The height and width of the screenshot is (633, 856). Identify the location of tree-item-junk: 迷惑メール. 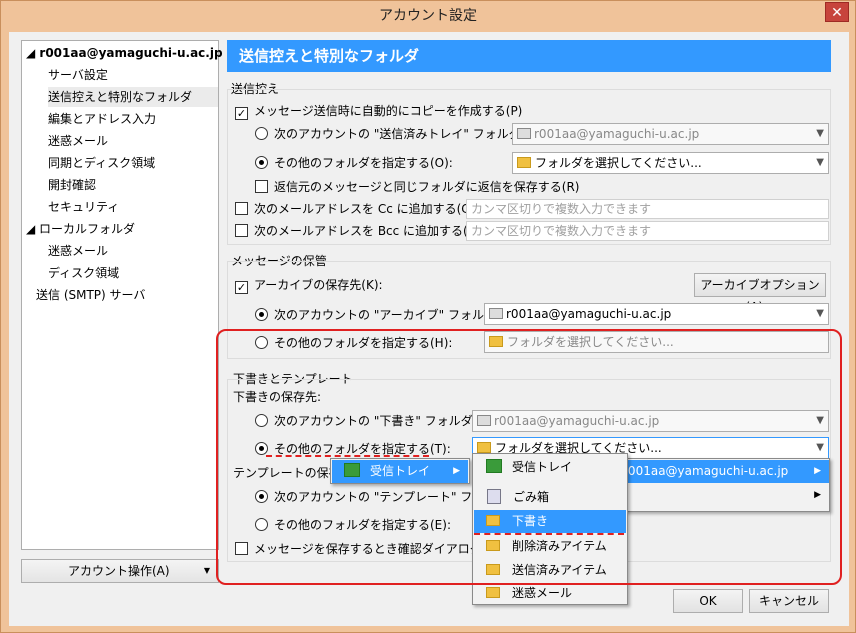
(78, 141).